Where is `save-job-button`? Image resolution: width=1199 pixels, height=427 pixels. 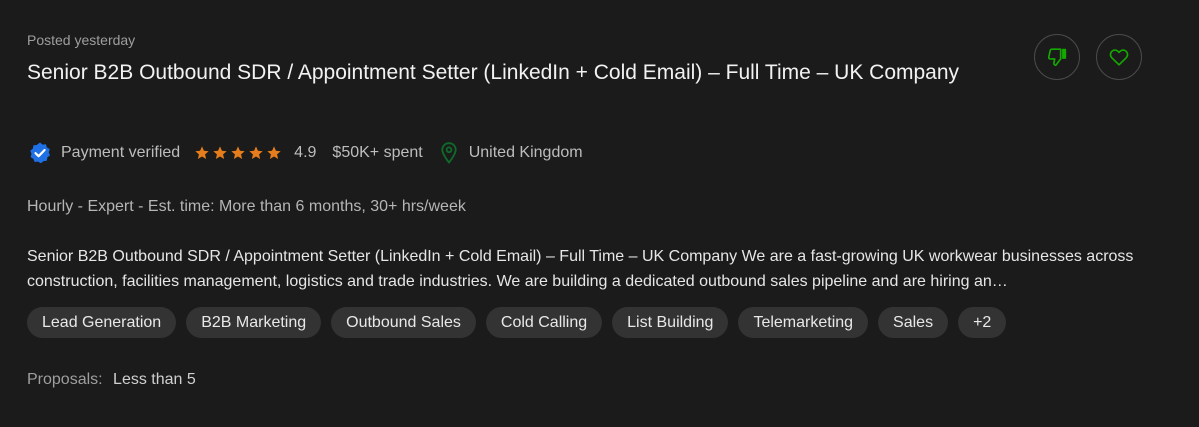
save-job-button is located at coordinates (1119, 57).